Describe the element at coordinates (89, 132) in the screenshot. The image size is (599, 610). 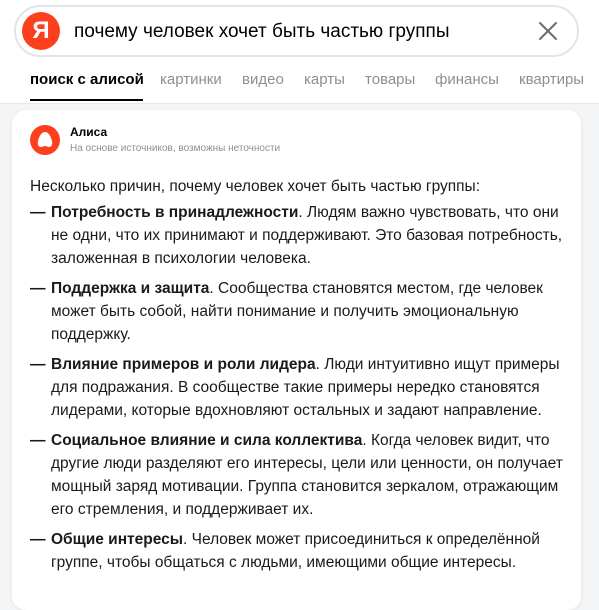
I see `answer-source-name: Алиса` at that location.